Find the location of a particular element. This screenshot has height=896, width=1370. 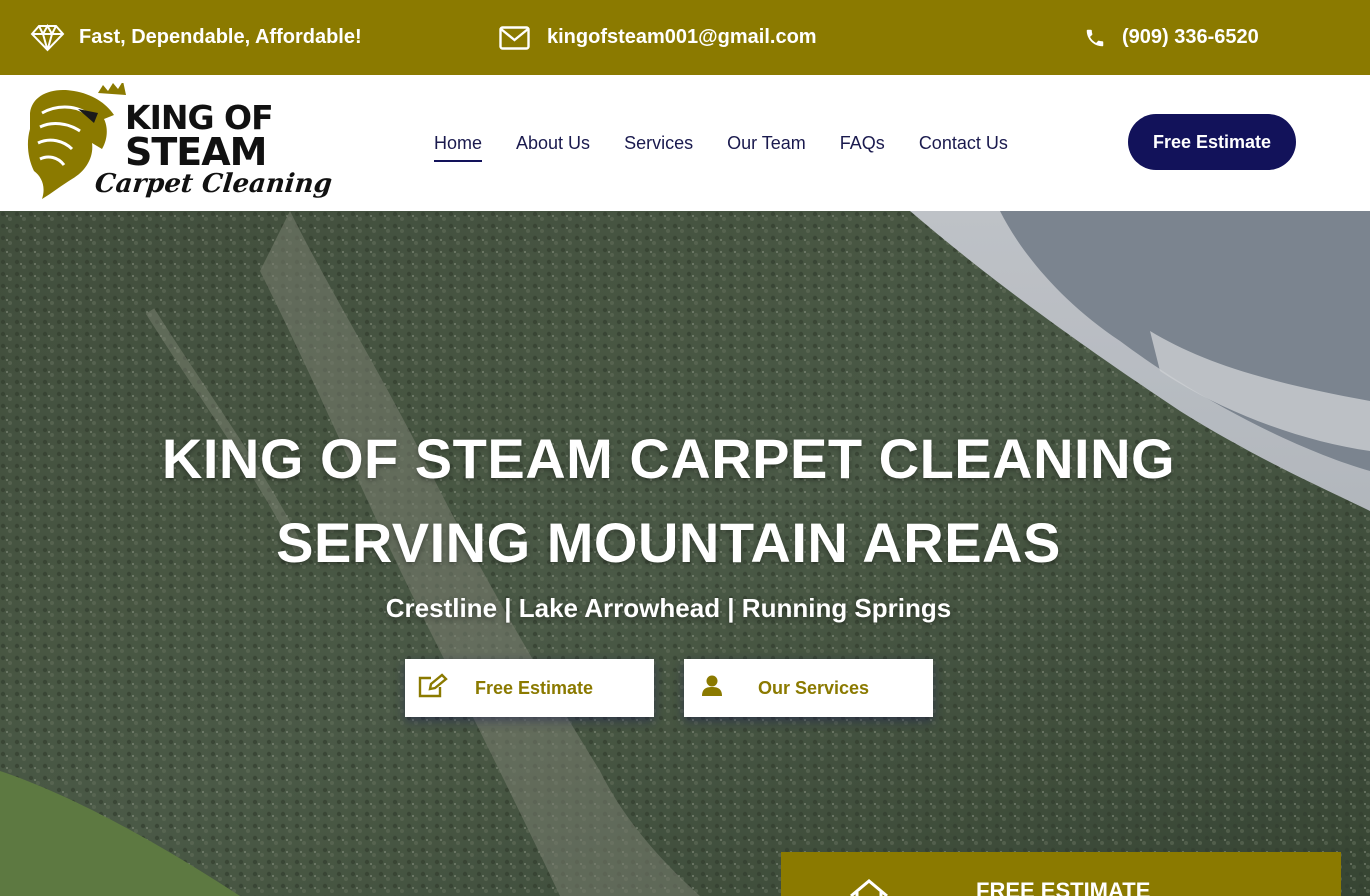

logo-line3: Carpet Cleaning is located at coordinates (213, 184).